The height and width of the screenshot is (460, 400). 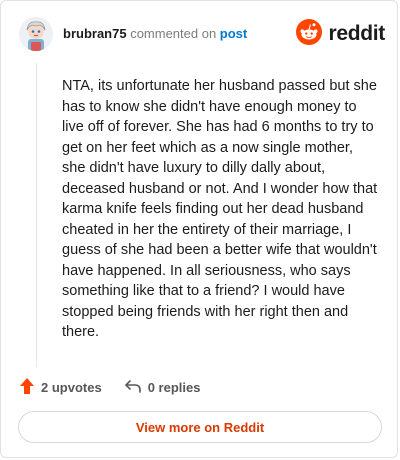 I want to click on thread-line, so click(x=36, y=215).